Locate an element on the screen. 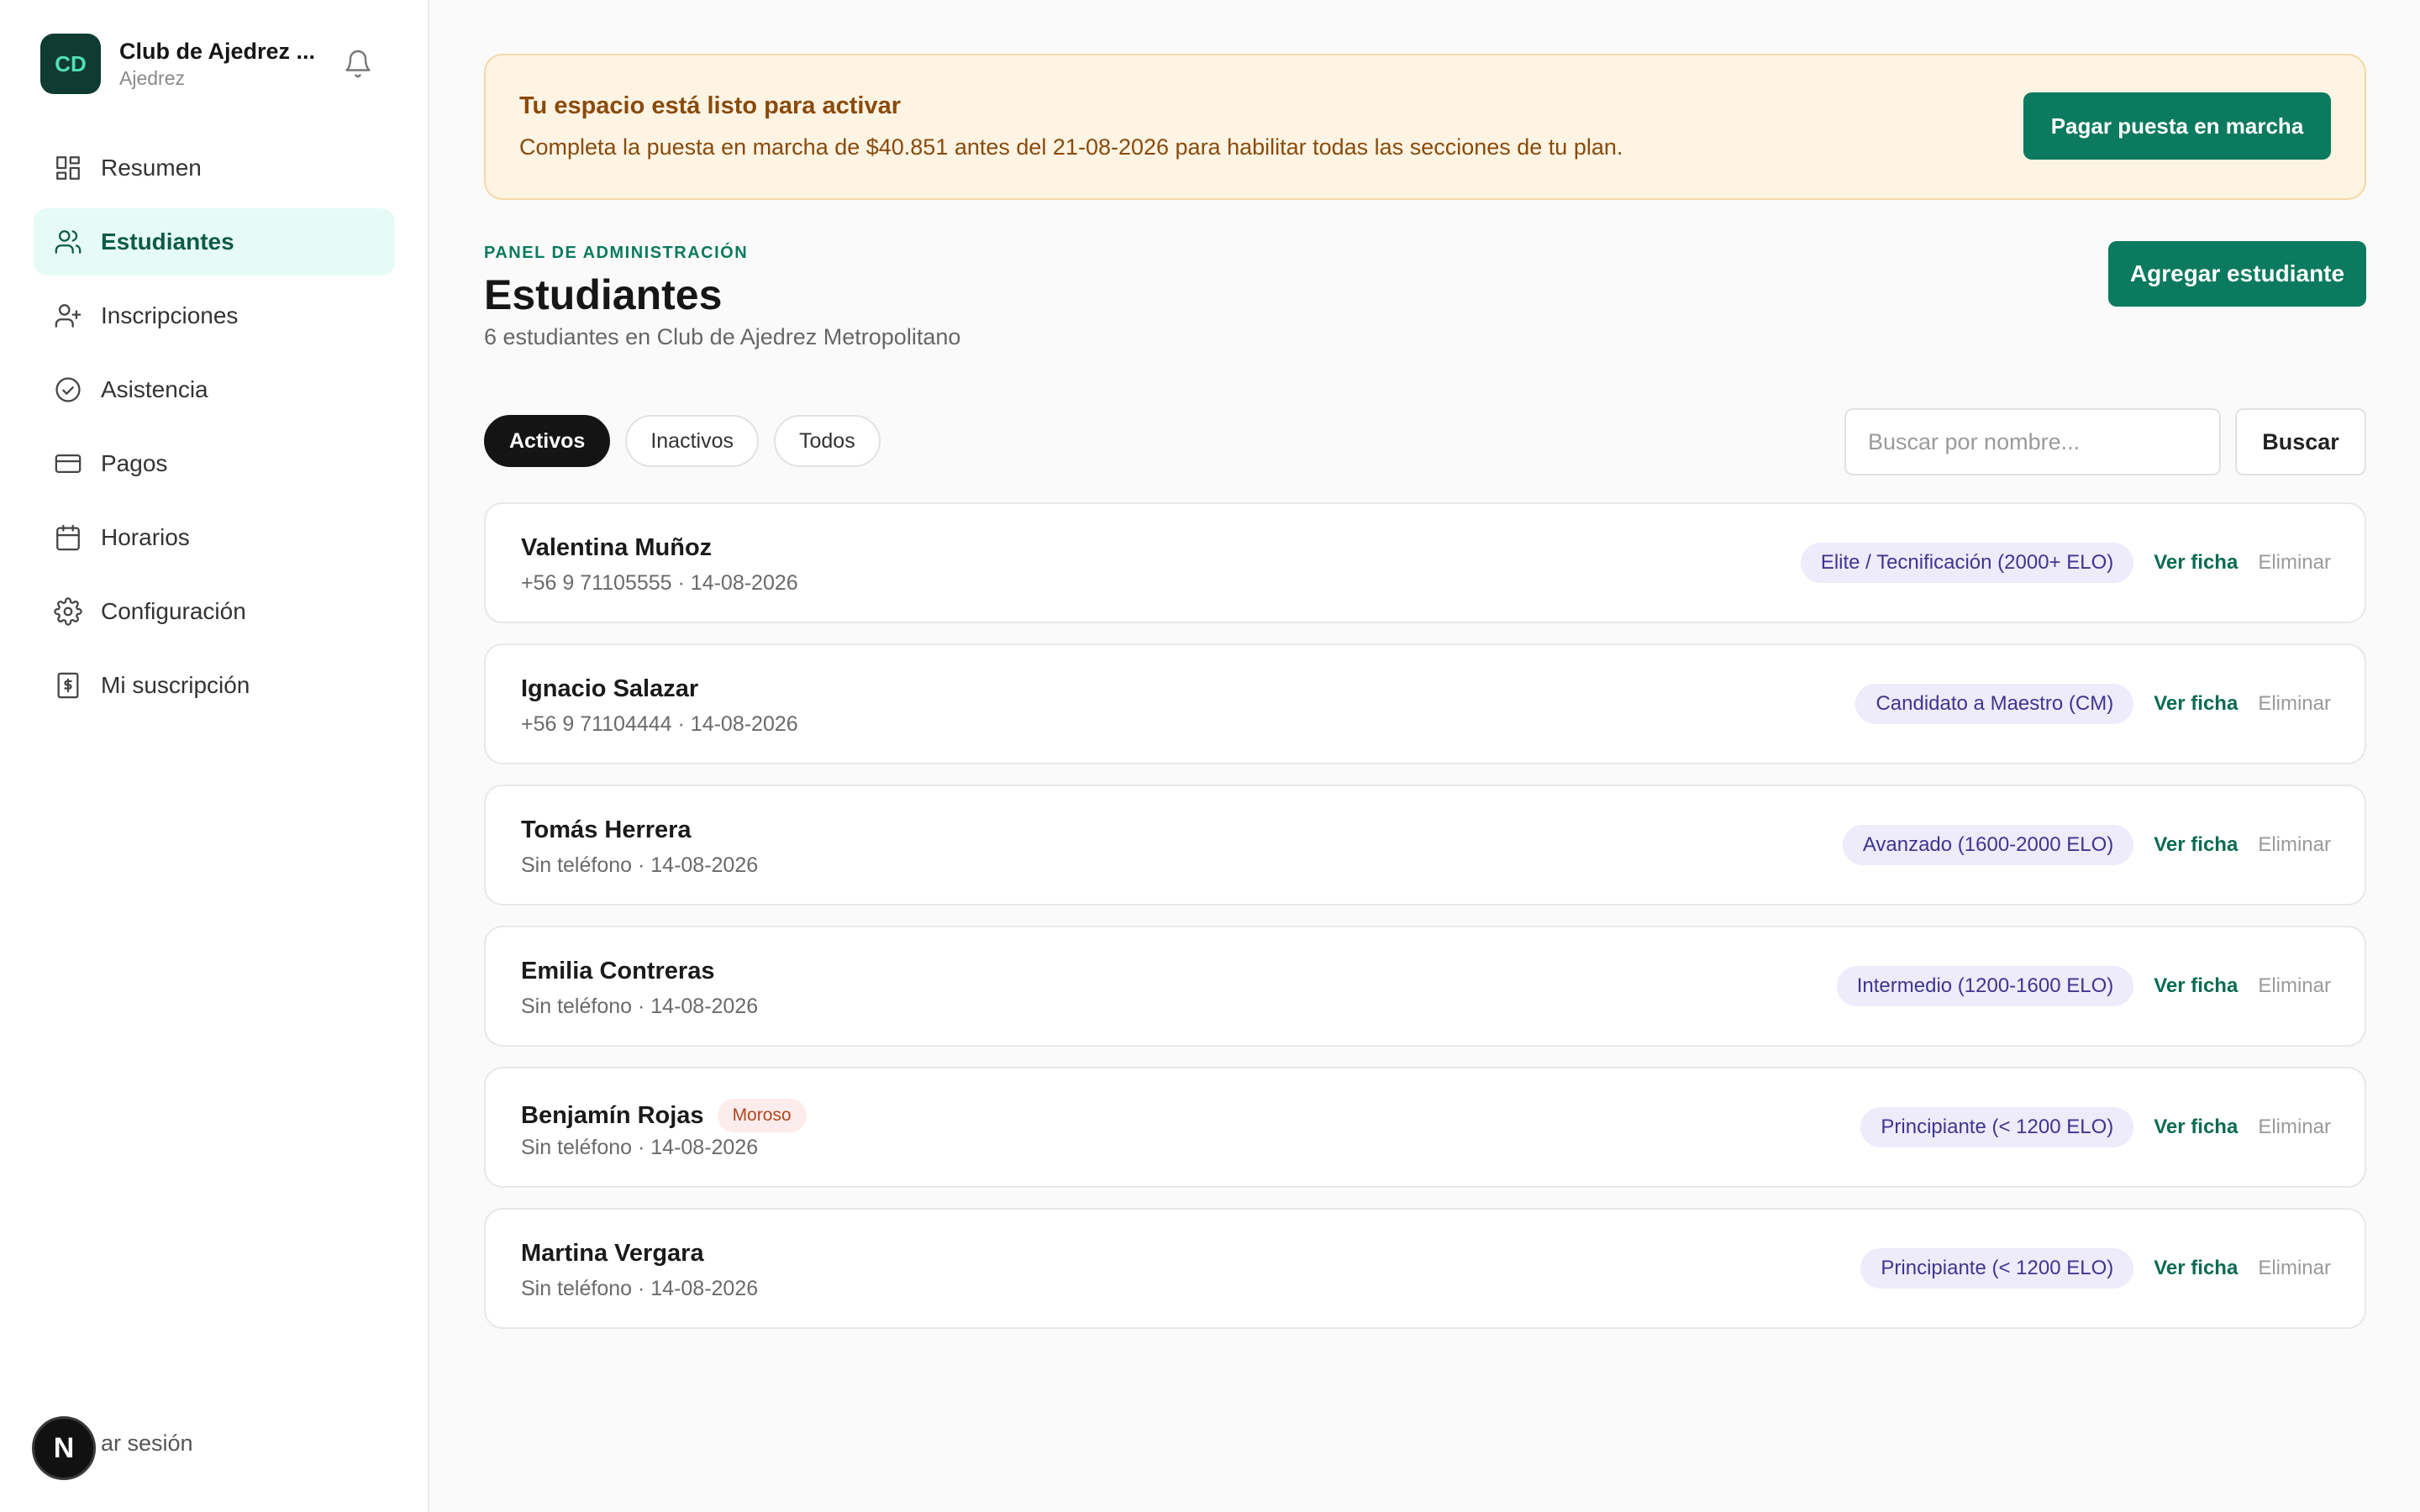  pay-setup-button: Pagar puesta en marcha is located at coordinates (2177, 126).